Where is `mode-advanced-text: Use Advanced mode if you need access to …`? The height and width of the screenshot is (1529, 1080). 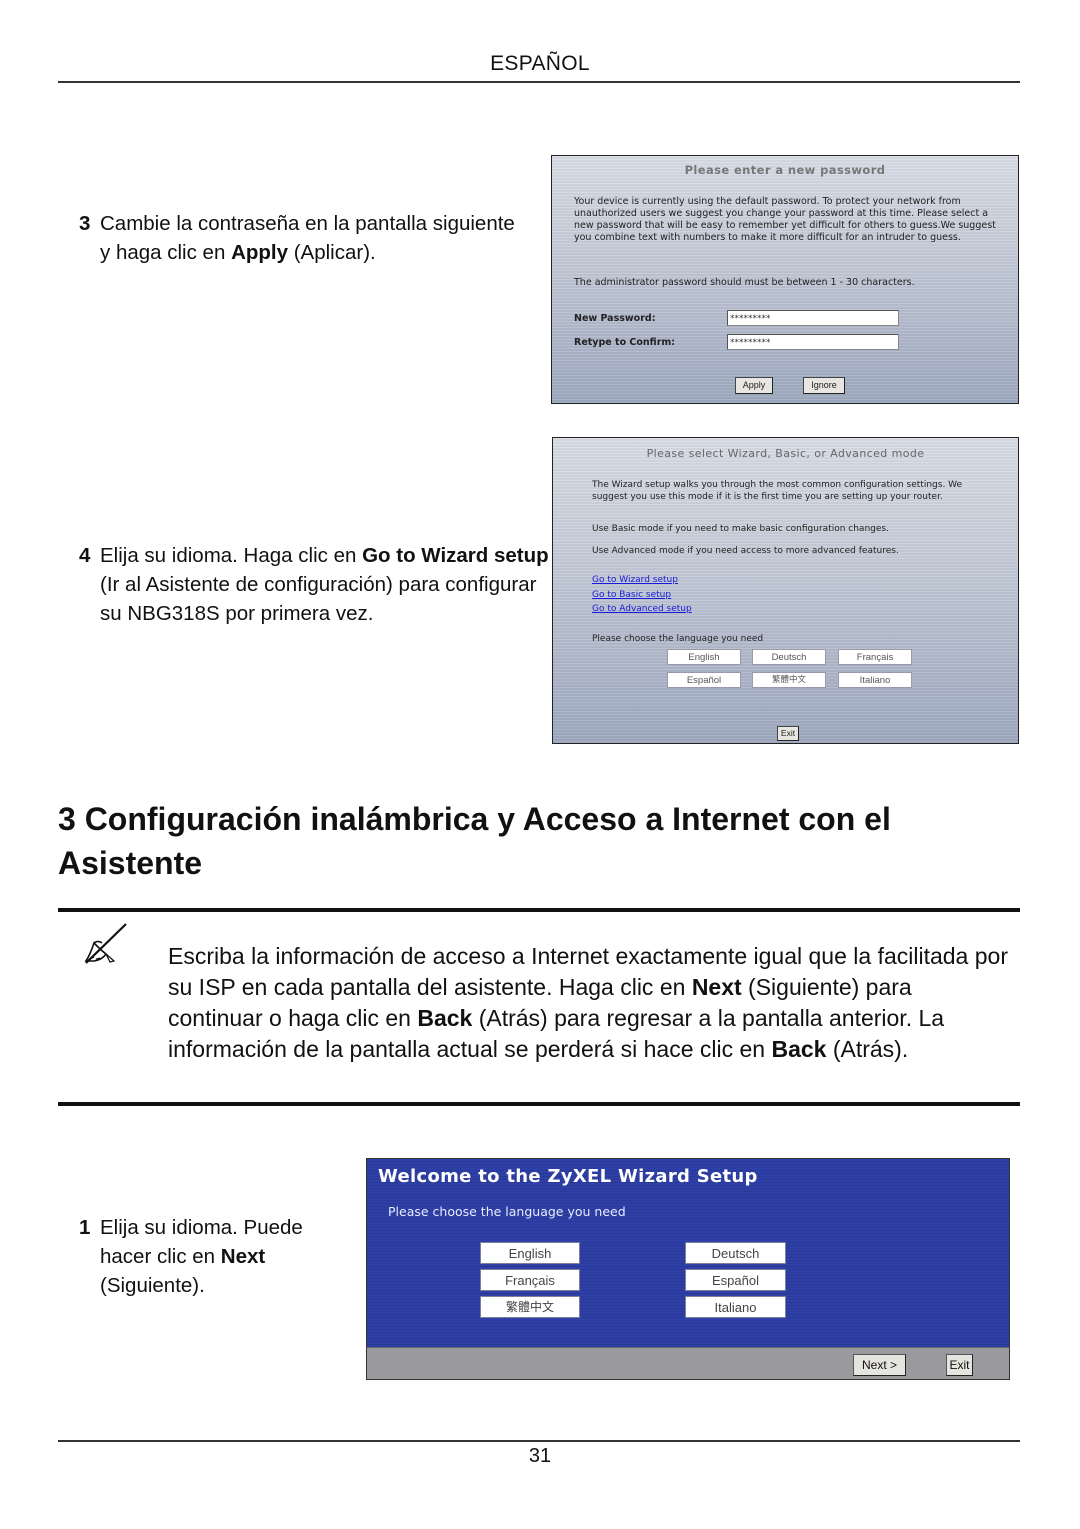 mode-advanced-text: Use Advanced mode if you need access to … is located at coordinates (745, 551).